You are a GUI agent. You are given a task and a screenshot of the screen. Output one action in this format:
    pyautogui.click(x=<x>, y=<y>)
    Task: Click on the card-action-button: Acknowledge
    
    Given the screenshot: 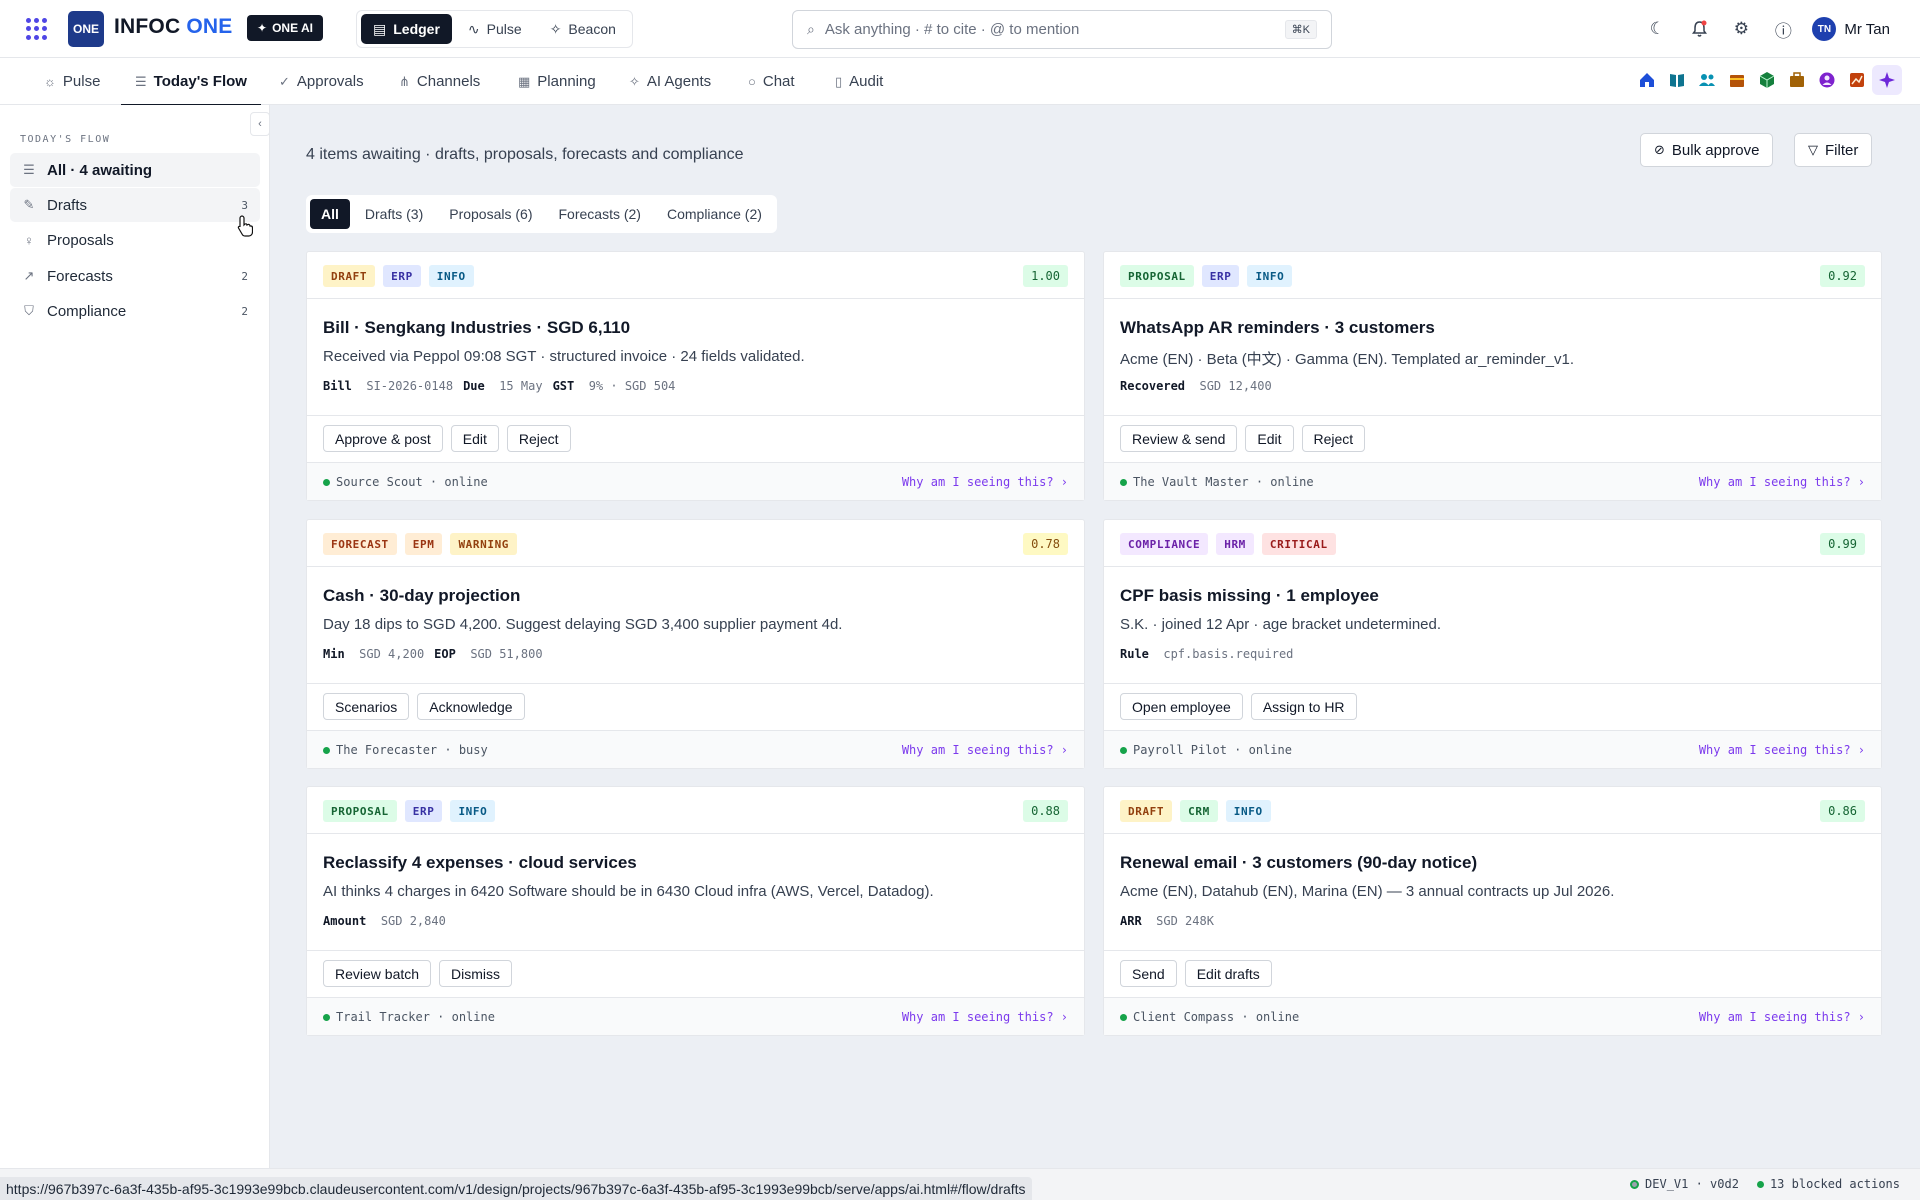 What is the action you would take?
    pyautogui.click(x=471, y=706)
    